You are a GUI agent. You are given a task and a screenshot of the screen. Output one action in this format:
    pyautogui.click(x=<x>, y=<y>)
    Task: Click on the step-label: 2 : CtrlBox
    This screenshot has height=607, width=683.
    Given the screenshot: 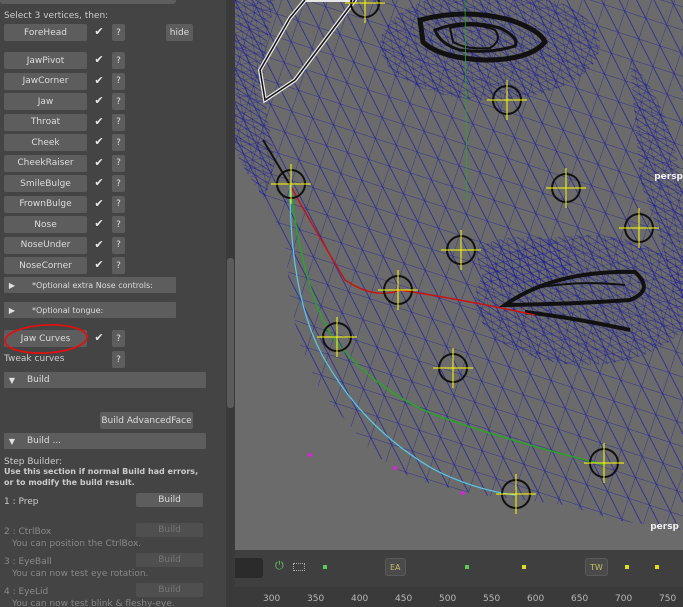 What is the action you would take?
    pyautogui.click(x=28, y=532)
    